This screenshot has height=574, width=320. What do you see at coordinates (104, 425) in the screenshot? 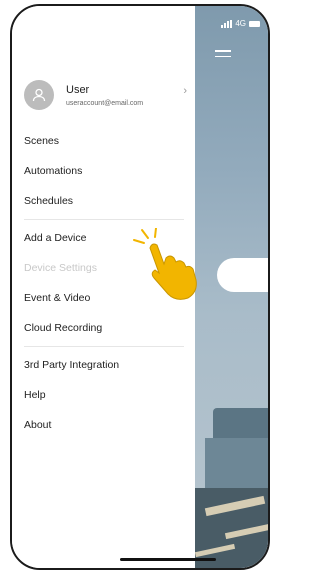
I see `menu-item-about: About` at bounding box center [104, 425].